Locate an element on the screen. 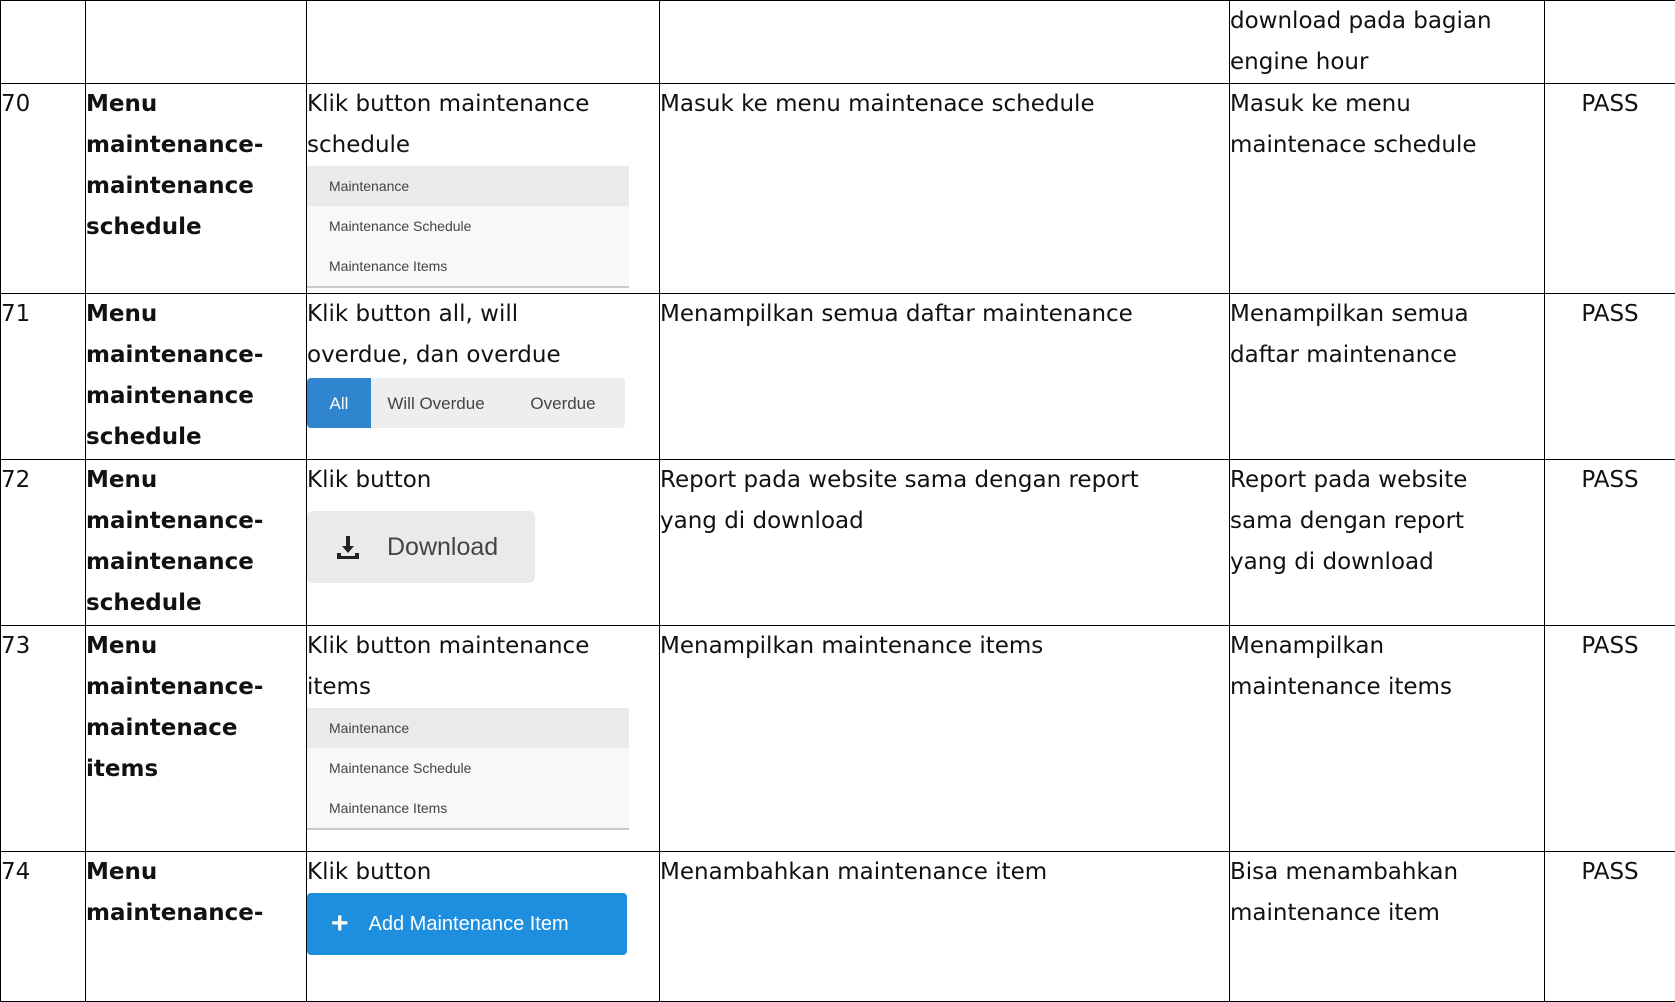 This screenshot has height=1002, width=1675. step-cell is located at coordinates (483, 42).